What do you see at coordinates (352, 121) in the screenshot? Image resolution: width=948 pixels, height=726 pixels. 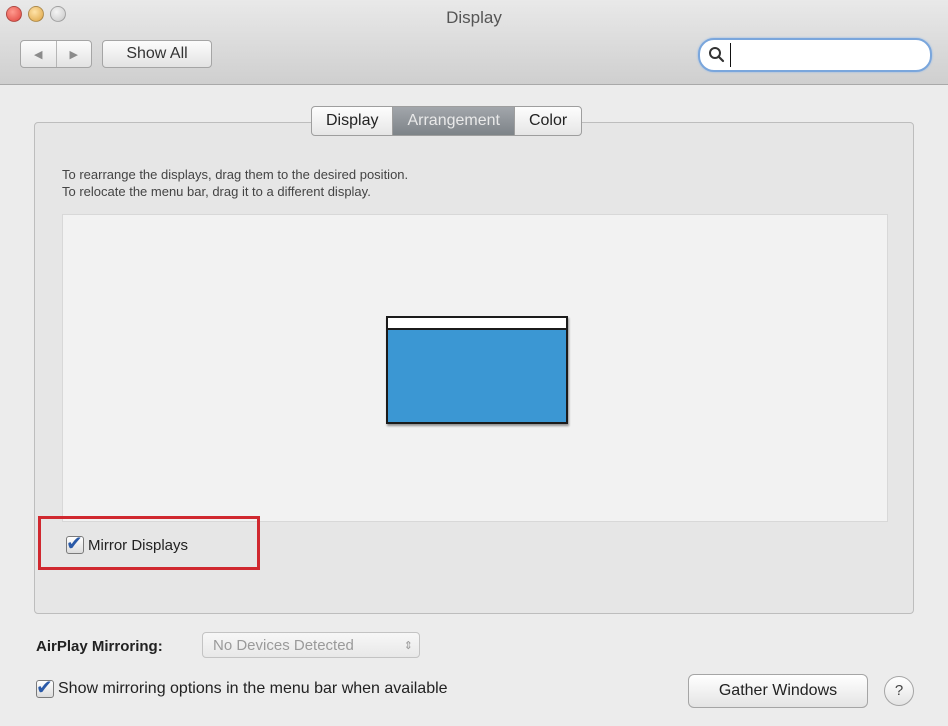 I see `tab-display: Display` at bounding box center [352, 121].